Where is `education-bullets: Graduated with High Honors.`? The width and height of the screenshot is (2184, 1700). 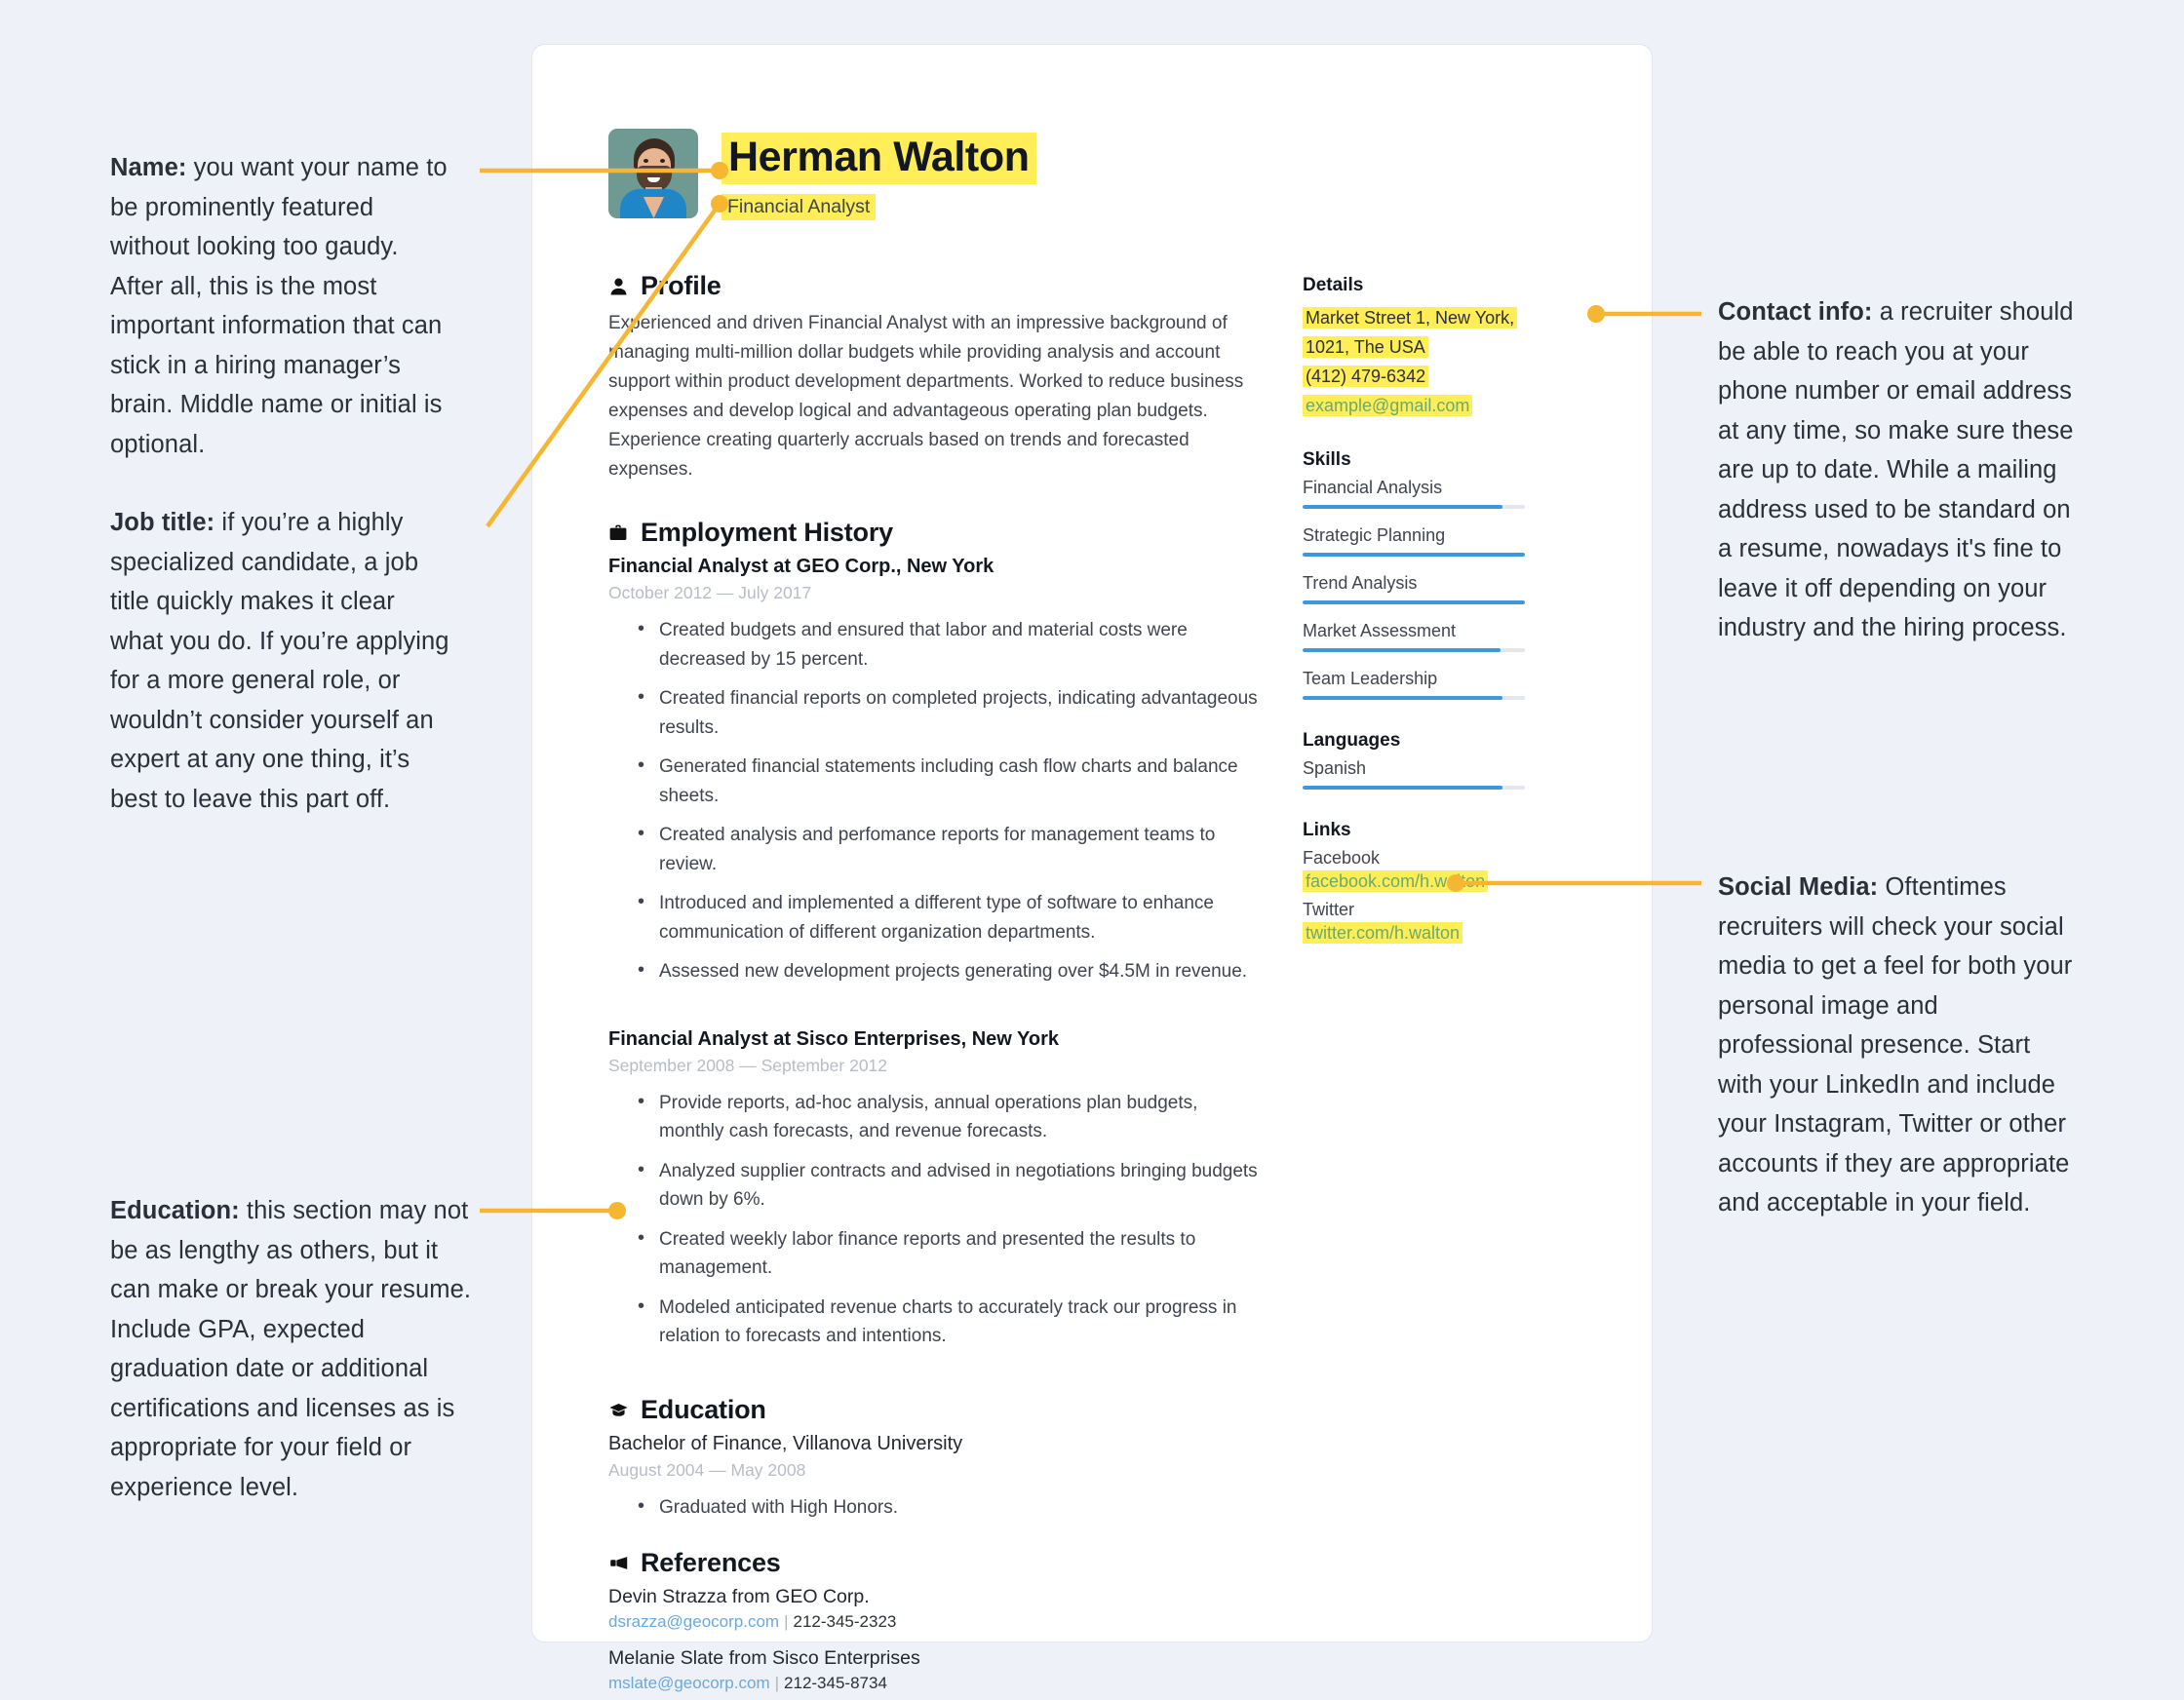 education-bullets: Graduated with High Honors. is located at coordinates (951, 1507).